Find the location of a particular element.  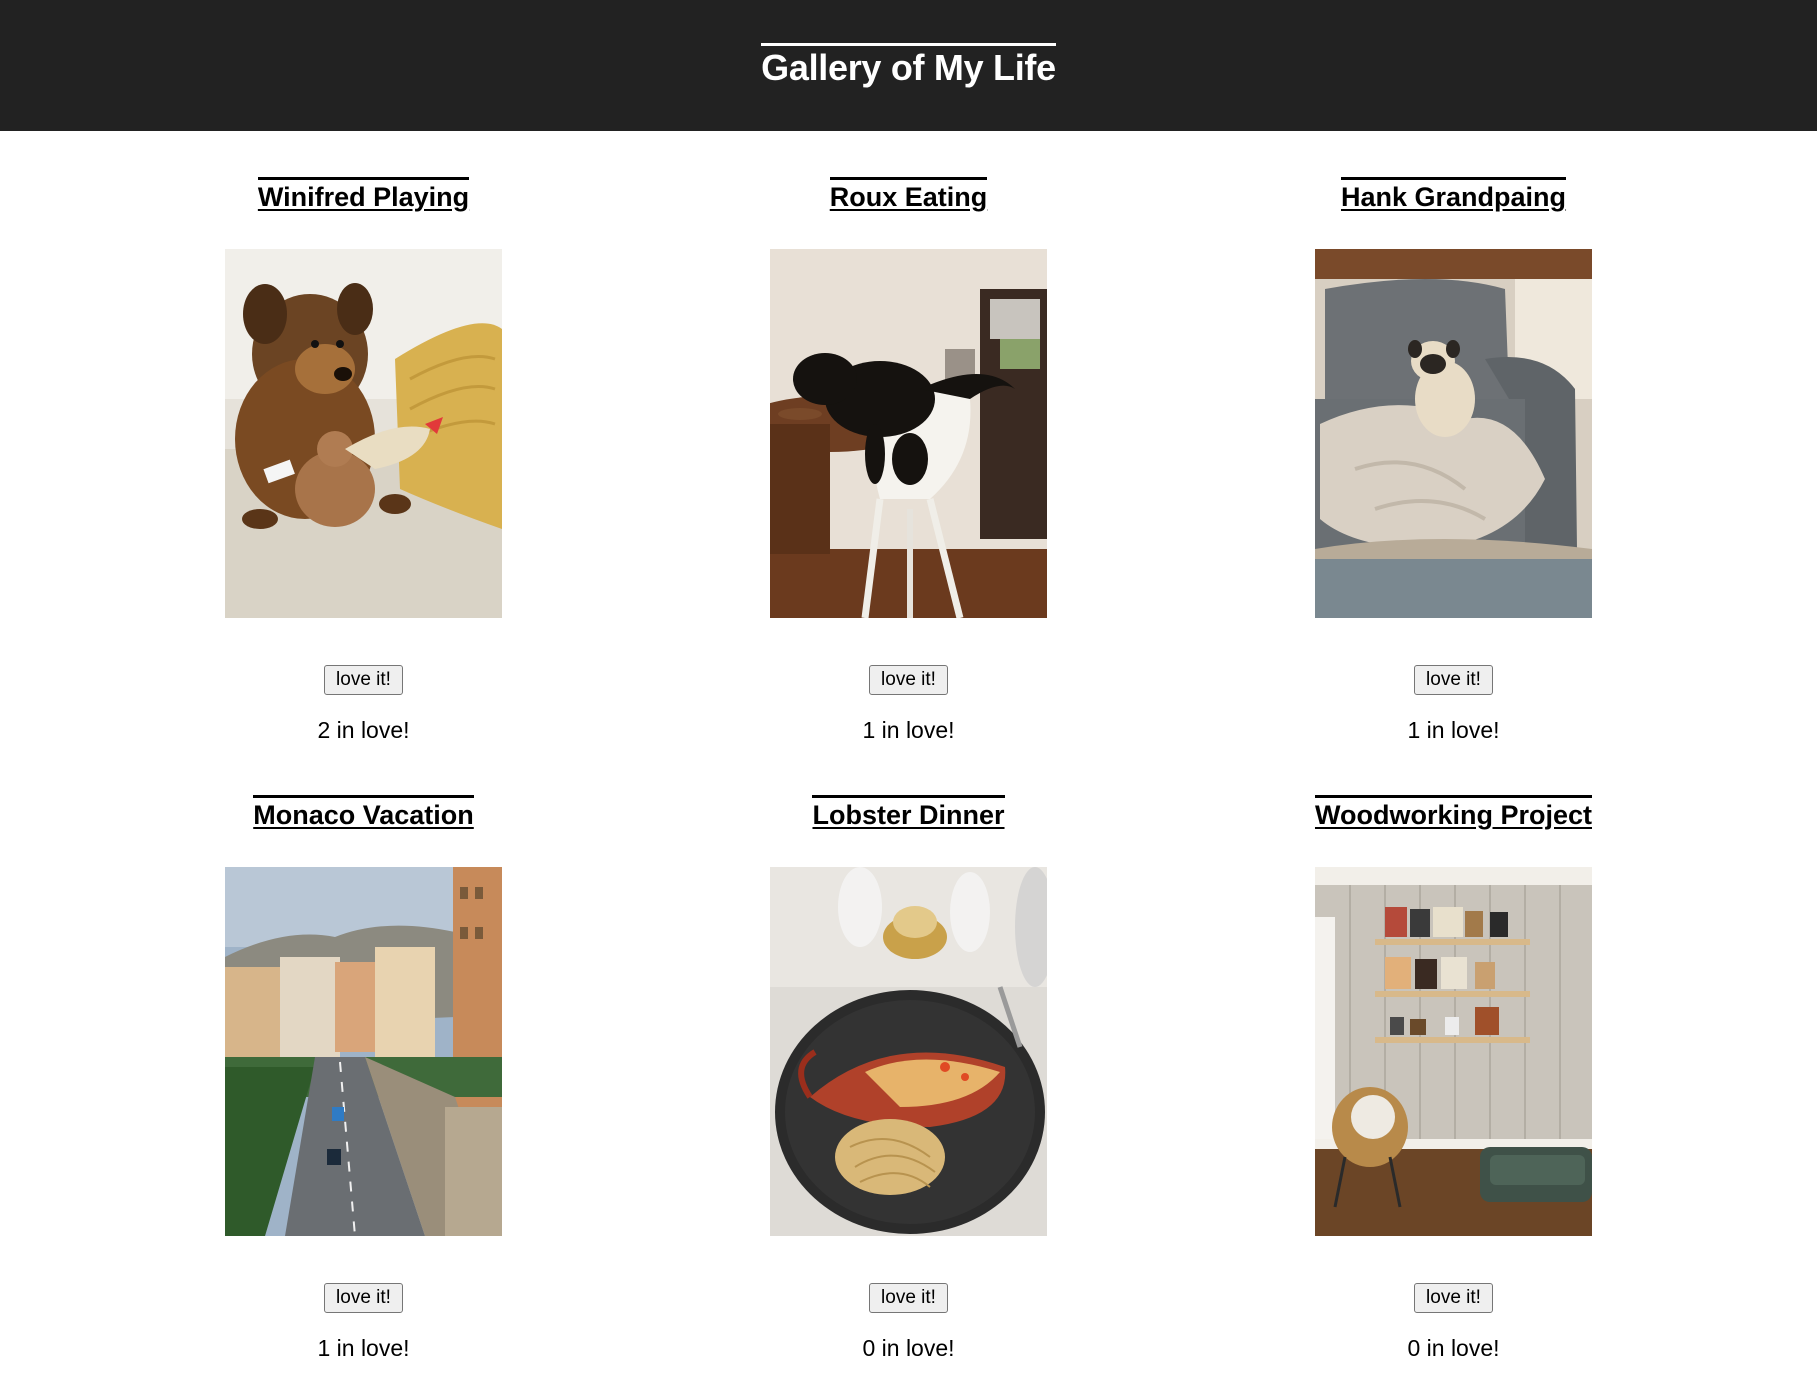

card-title: Lobster Dinner is located at coordinates (908, 813).